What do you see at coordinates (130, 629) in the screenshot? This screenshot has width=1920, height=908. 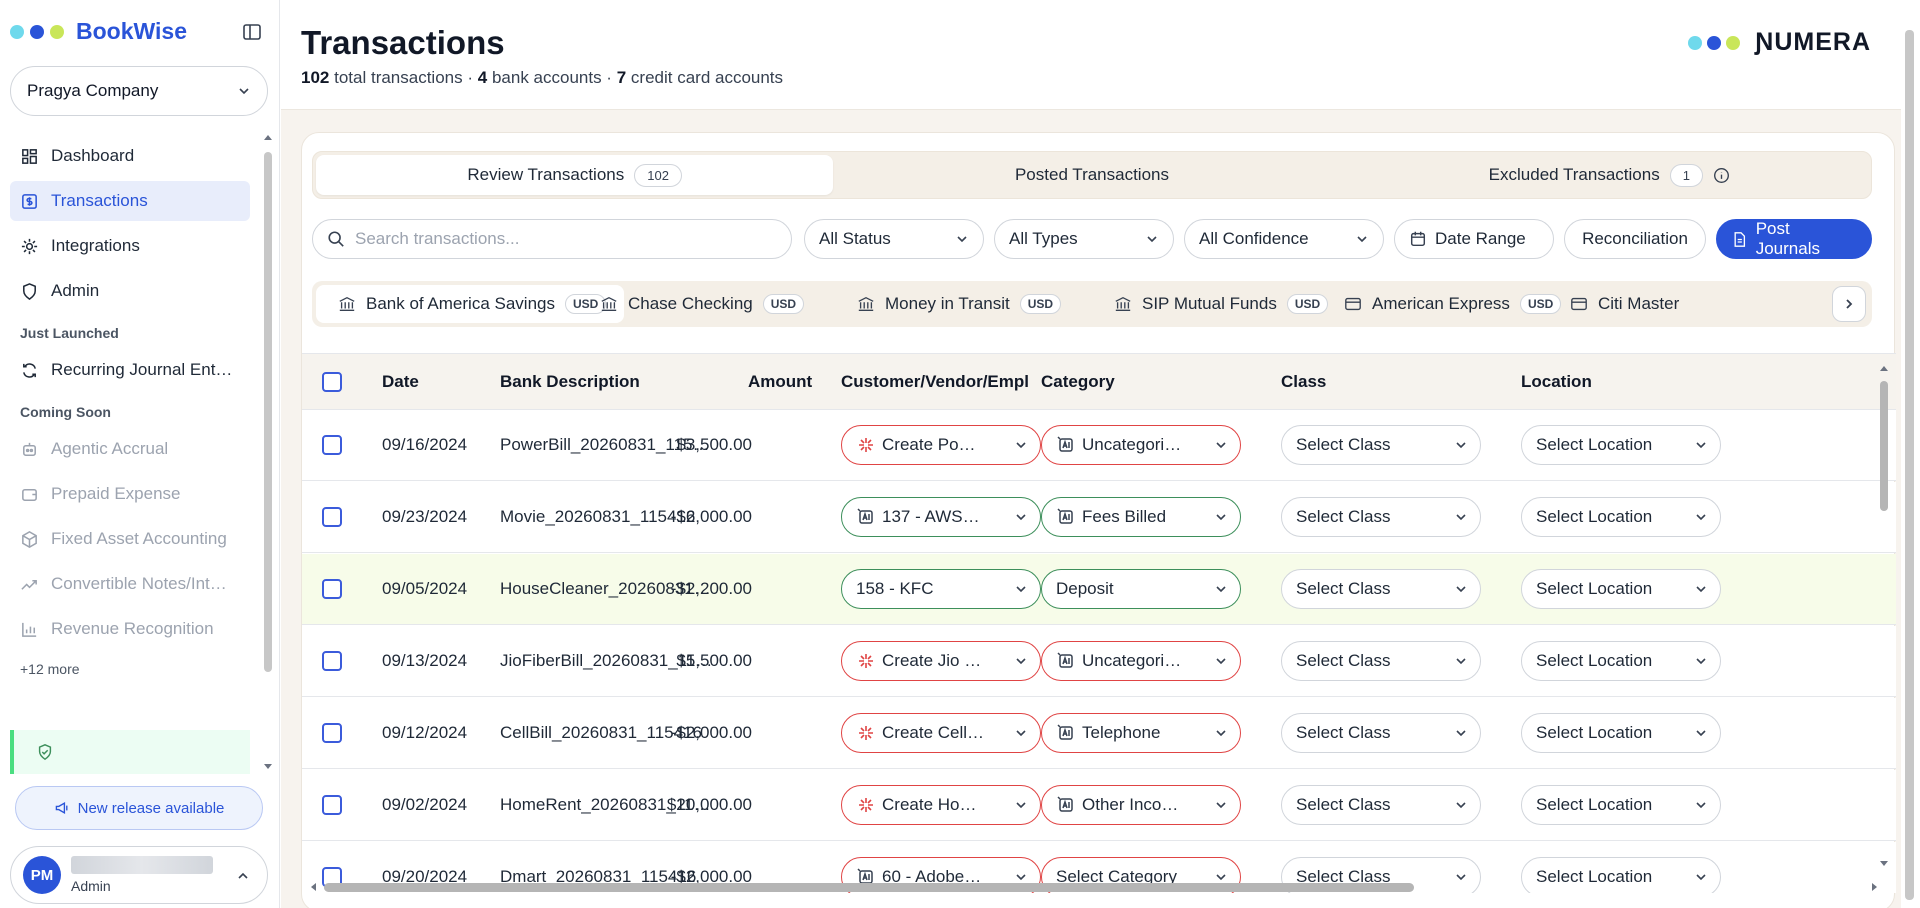 I see `sidebar-item-revenue-recognition: Revenue Recognition` at bounding box center [130, 629].